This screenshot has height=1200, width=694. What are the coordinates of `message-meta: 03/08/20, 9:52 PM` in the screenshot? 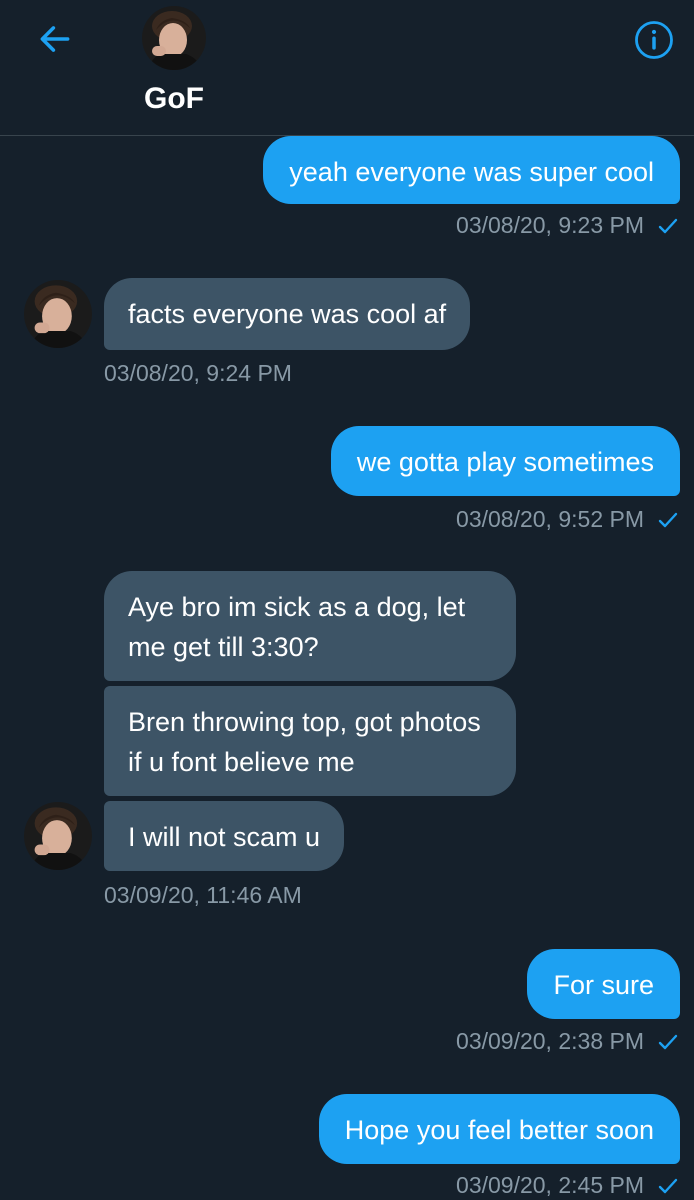 It's located at (568, 519).